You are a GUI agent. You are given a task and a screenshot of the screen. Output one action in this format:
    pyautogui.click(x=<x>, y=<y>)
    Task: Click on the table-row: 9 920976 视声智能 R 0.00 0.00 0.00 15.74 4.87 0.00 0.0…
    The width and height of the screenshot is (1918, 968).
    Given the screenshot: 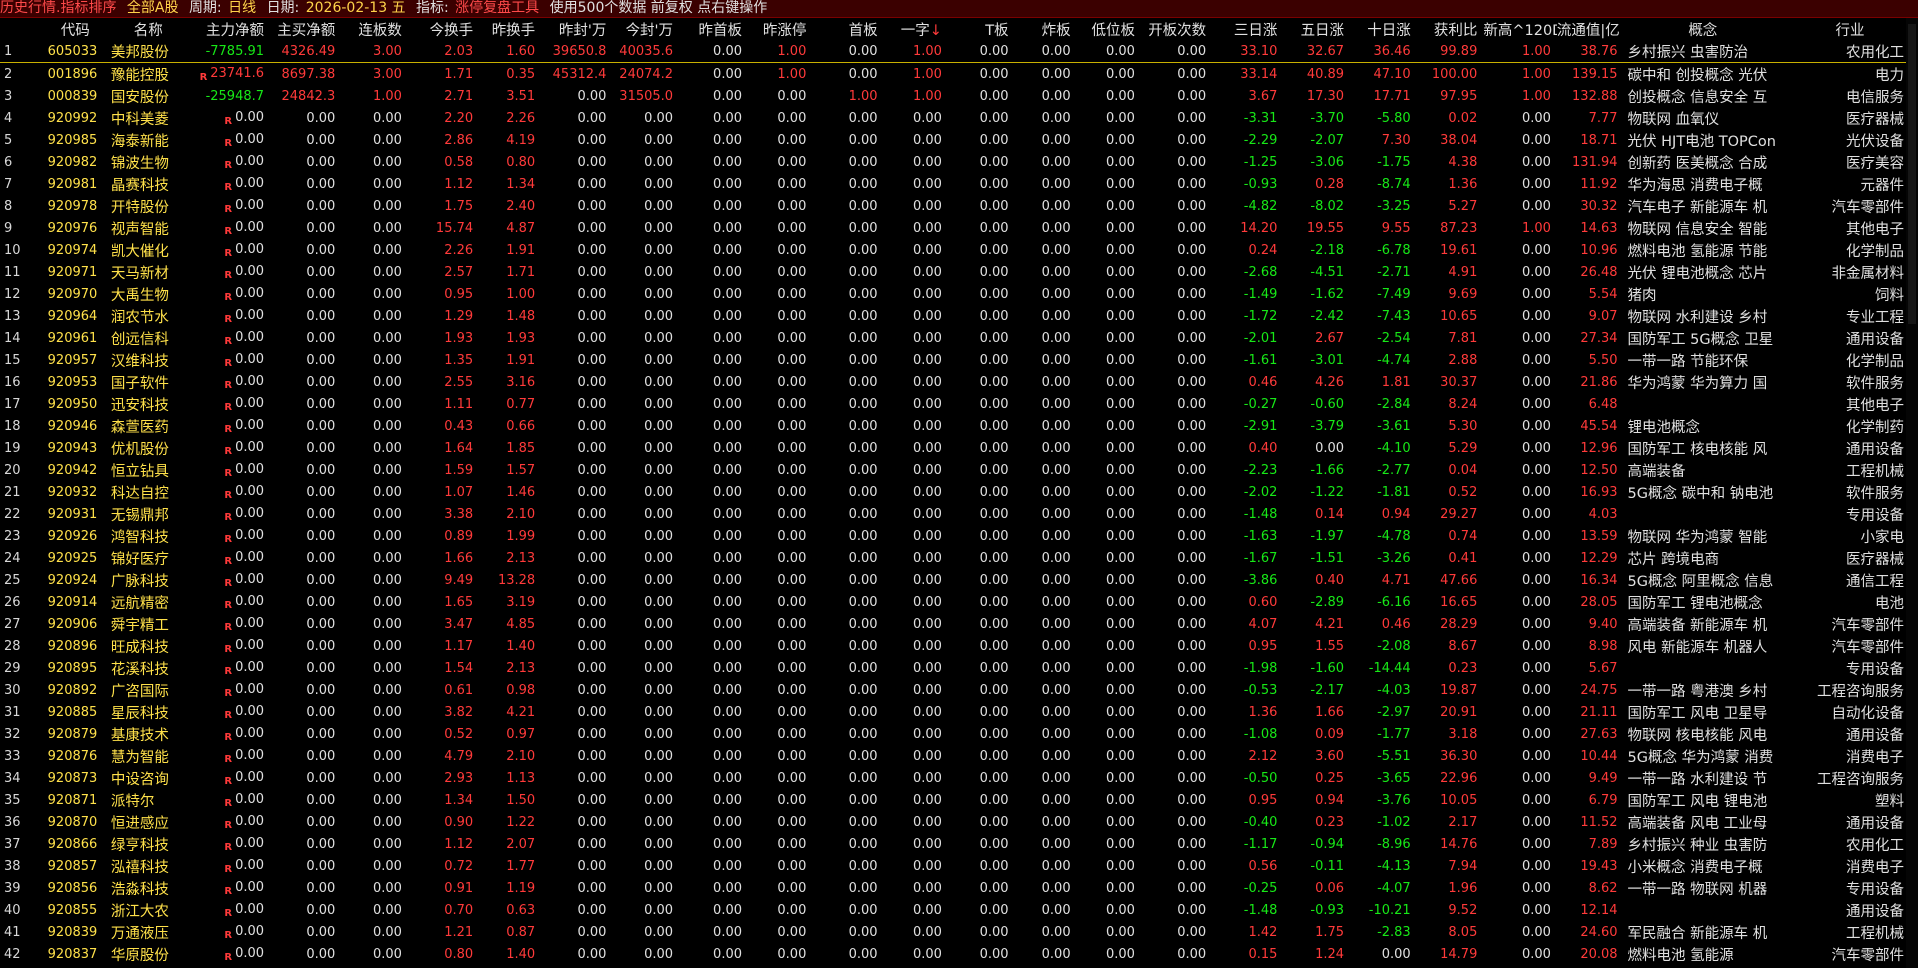 What is the action you would take?
    pyautogui.click(x=959, y=228)
    